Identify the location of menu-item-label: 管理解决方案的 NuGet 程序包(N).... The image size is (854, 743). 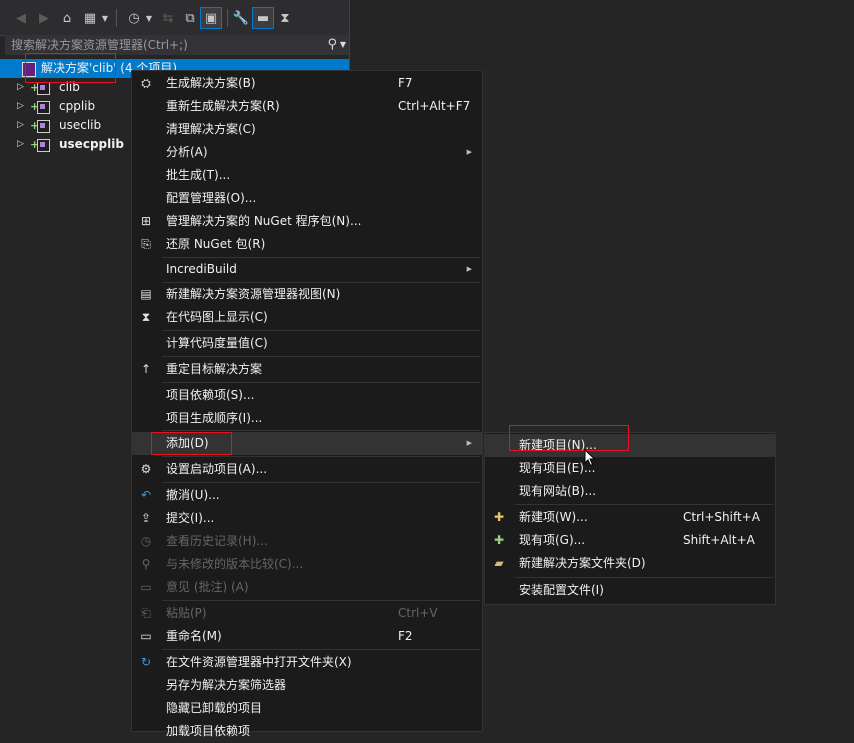
(264, 221).